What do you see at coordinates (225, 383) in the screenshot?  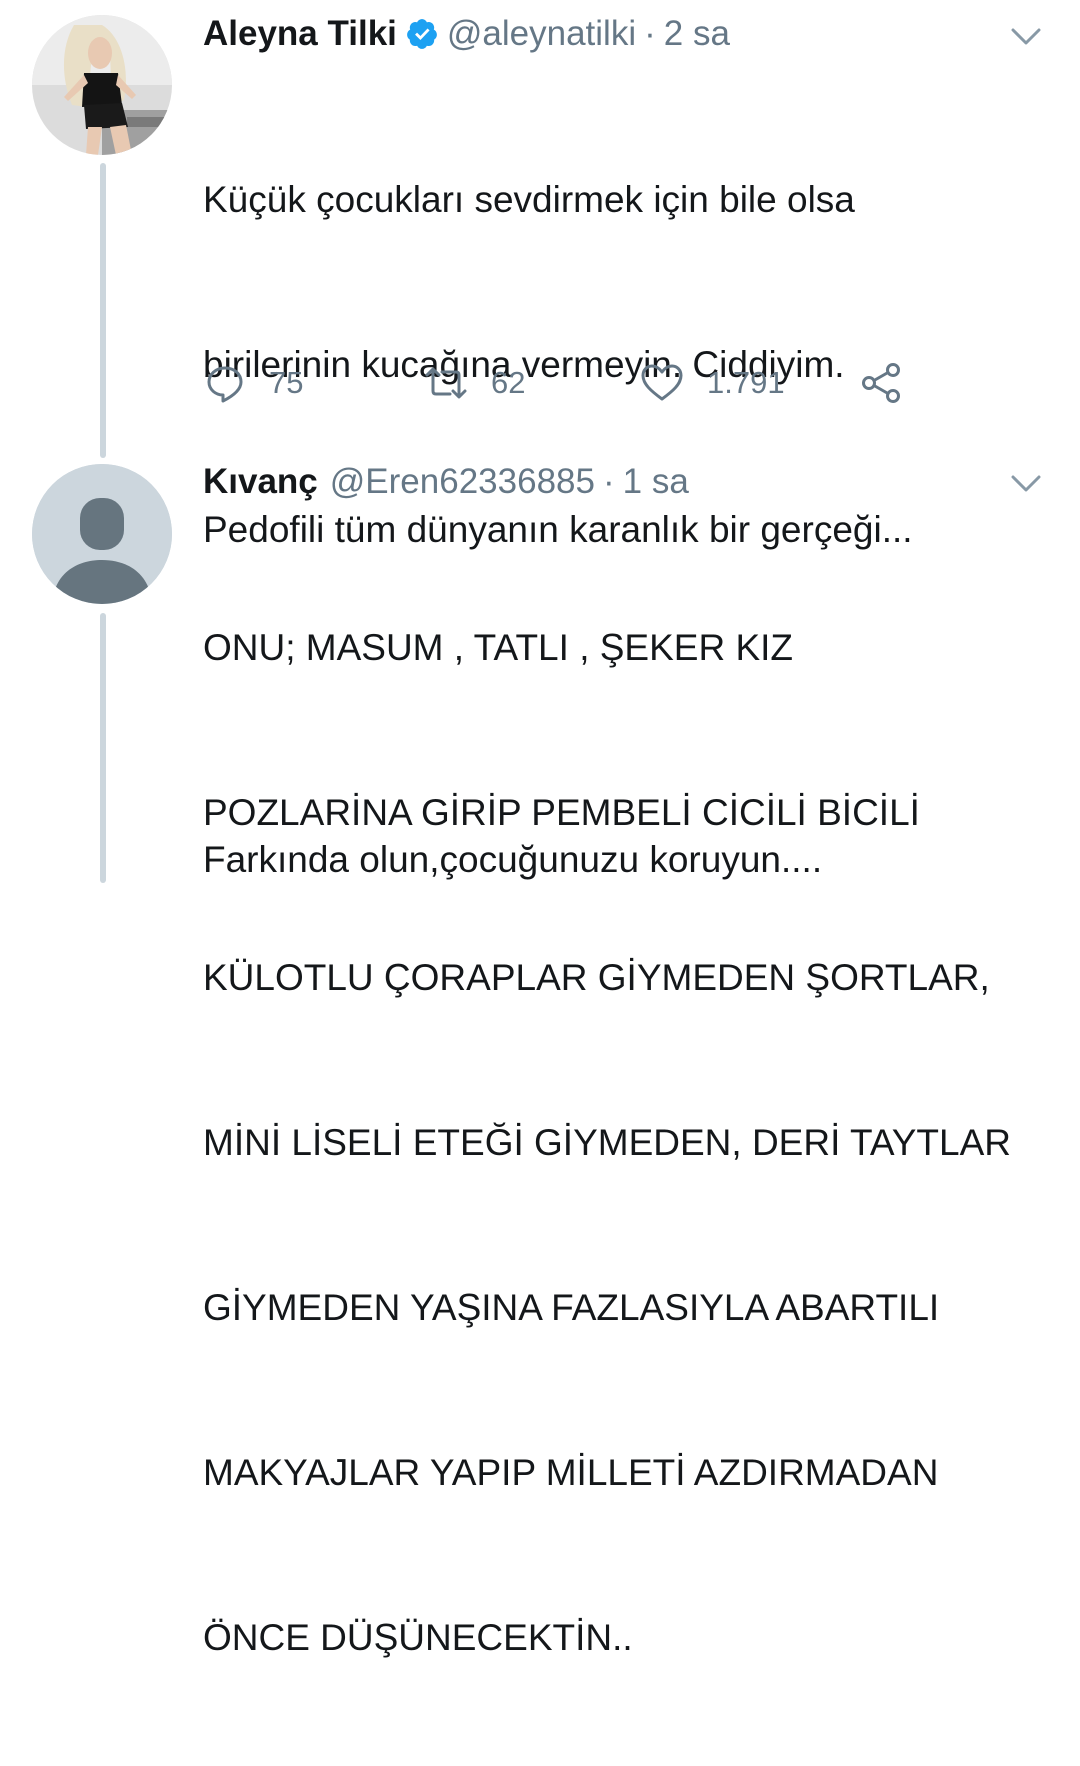 I see `reply-icon` at bounding box center [225, 383].